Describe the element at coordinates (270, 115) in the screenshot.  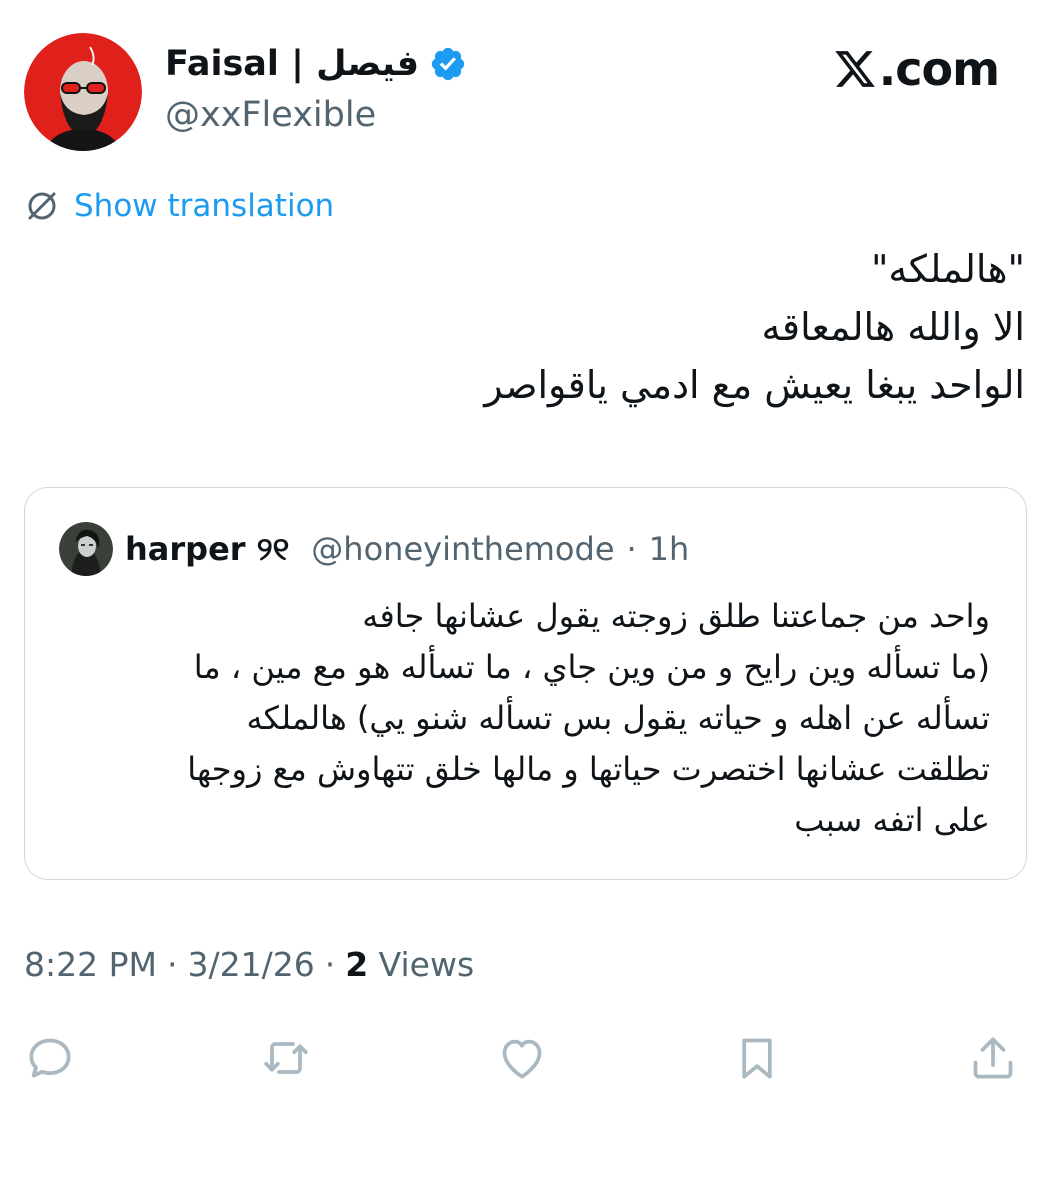
I see `author-handle: @xxFlexible` at that location.